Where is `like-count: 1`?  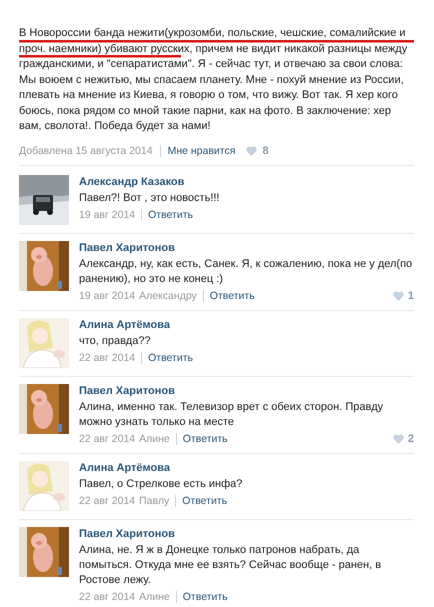
like-count: 1 is located at coordinates (411, 296).